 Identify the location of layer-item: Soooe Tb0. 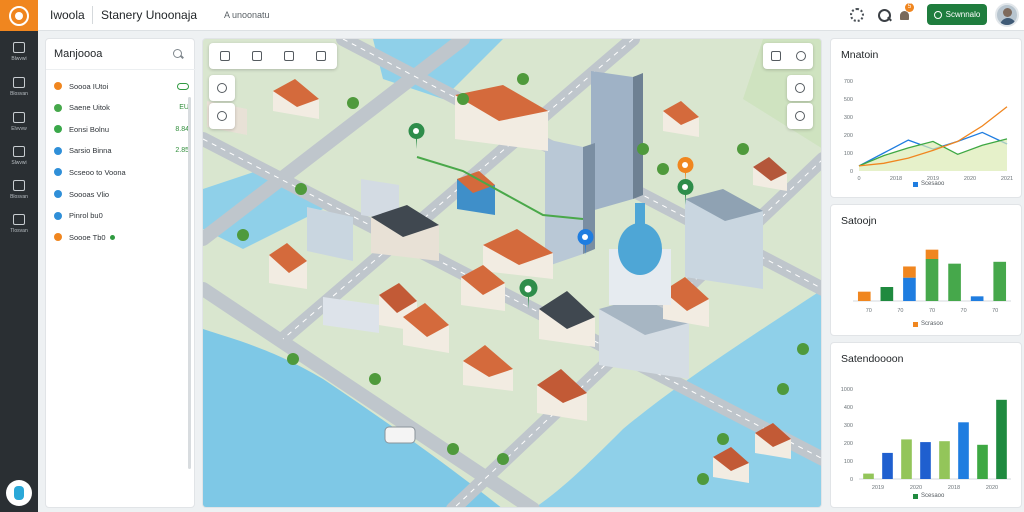
(121, 237).